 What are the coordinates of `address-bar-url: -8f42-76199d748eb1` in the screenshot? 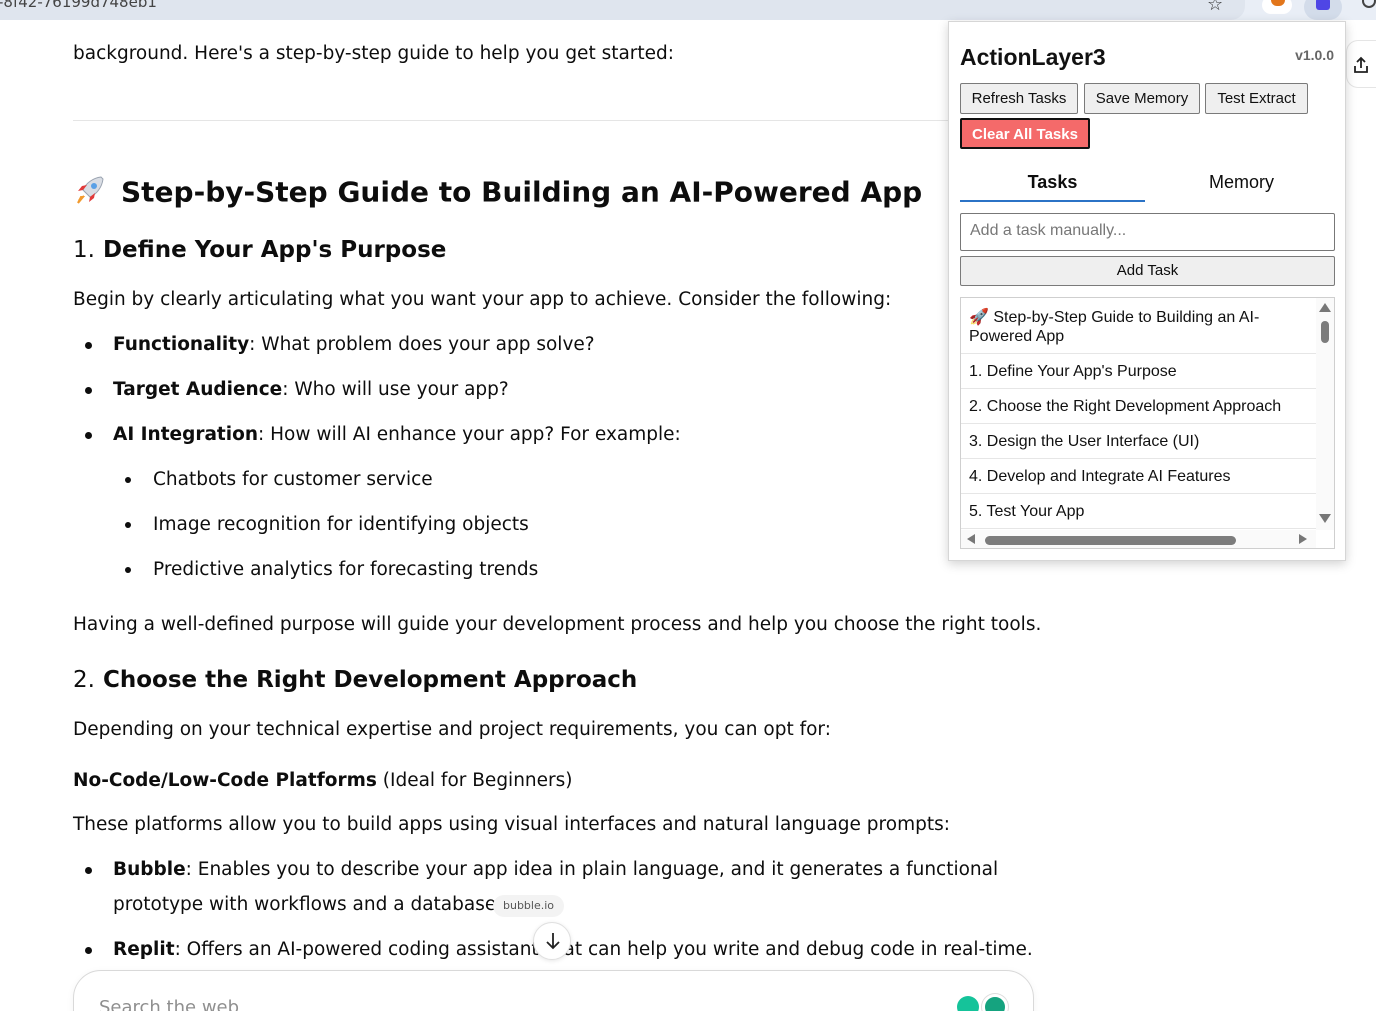 It's located at (78, 5).